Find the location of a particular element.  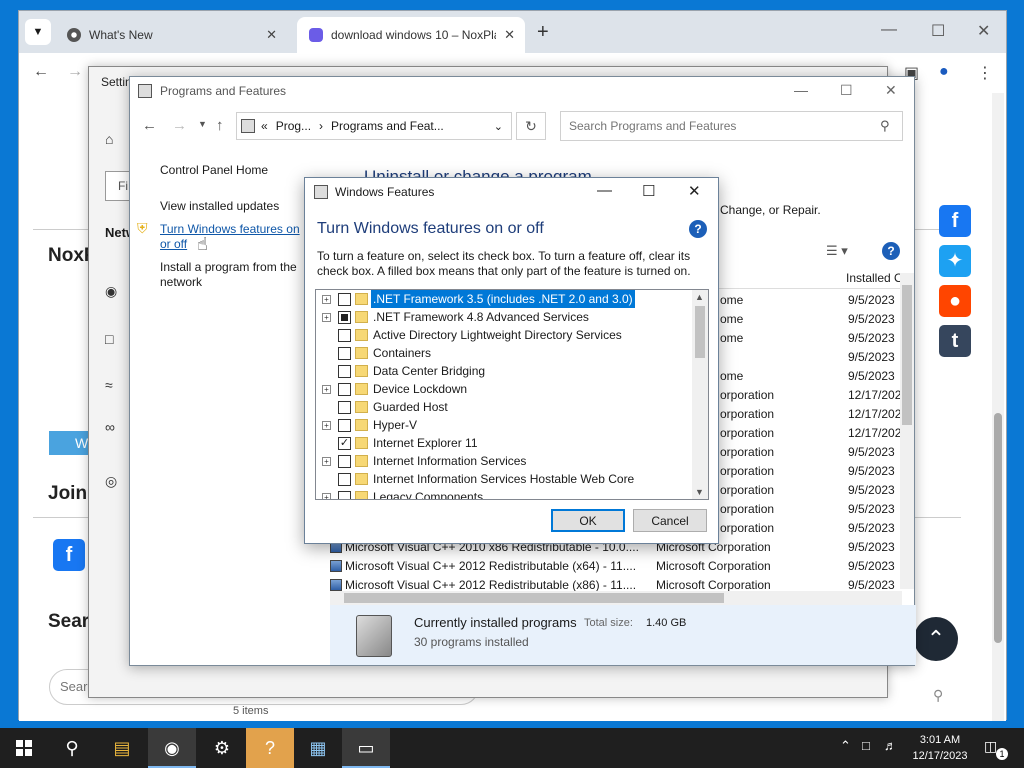

chrome-icon: ◉ is located at coordinates (172, 748).